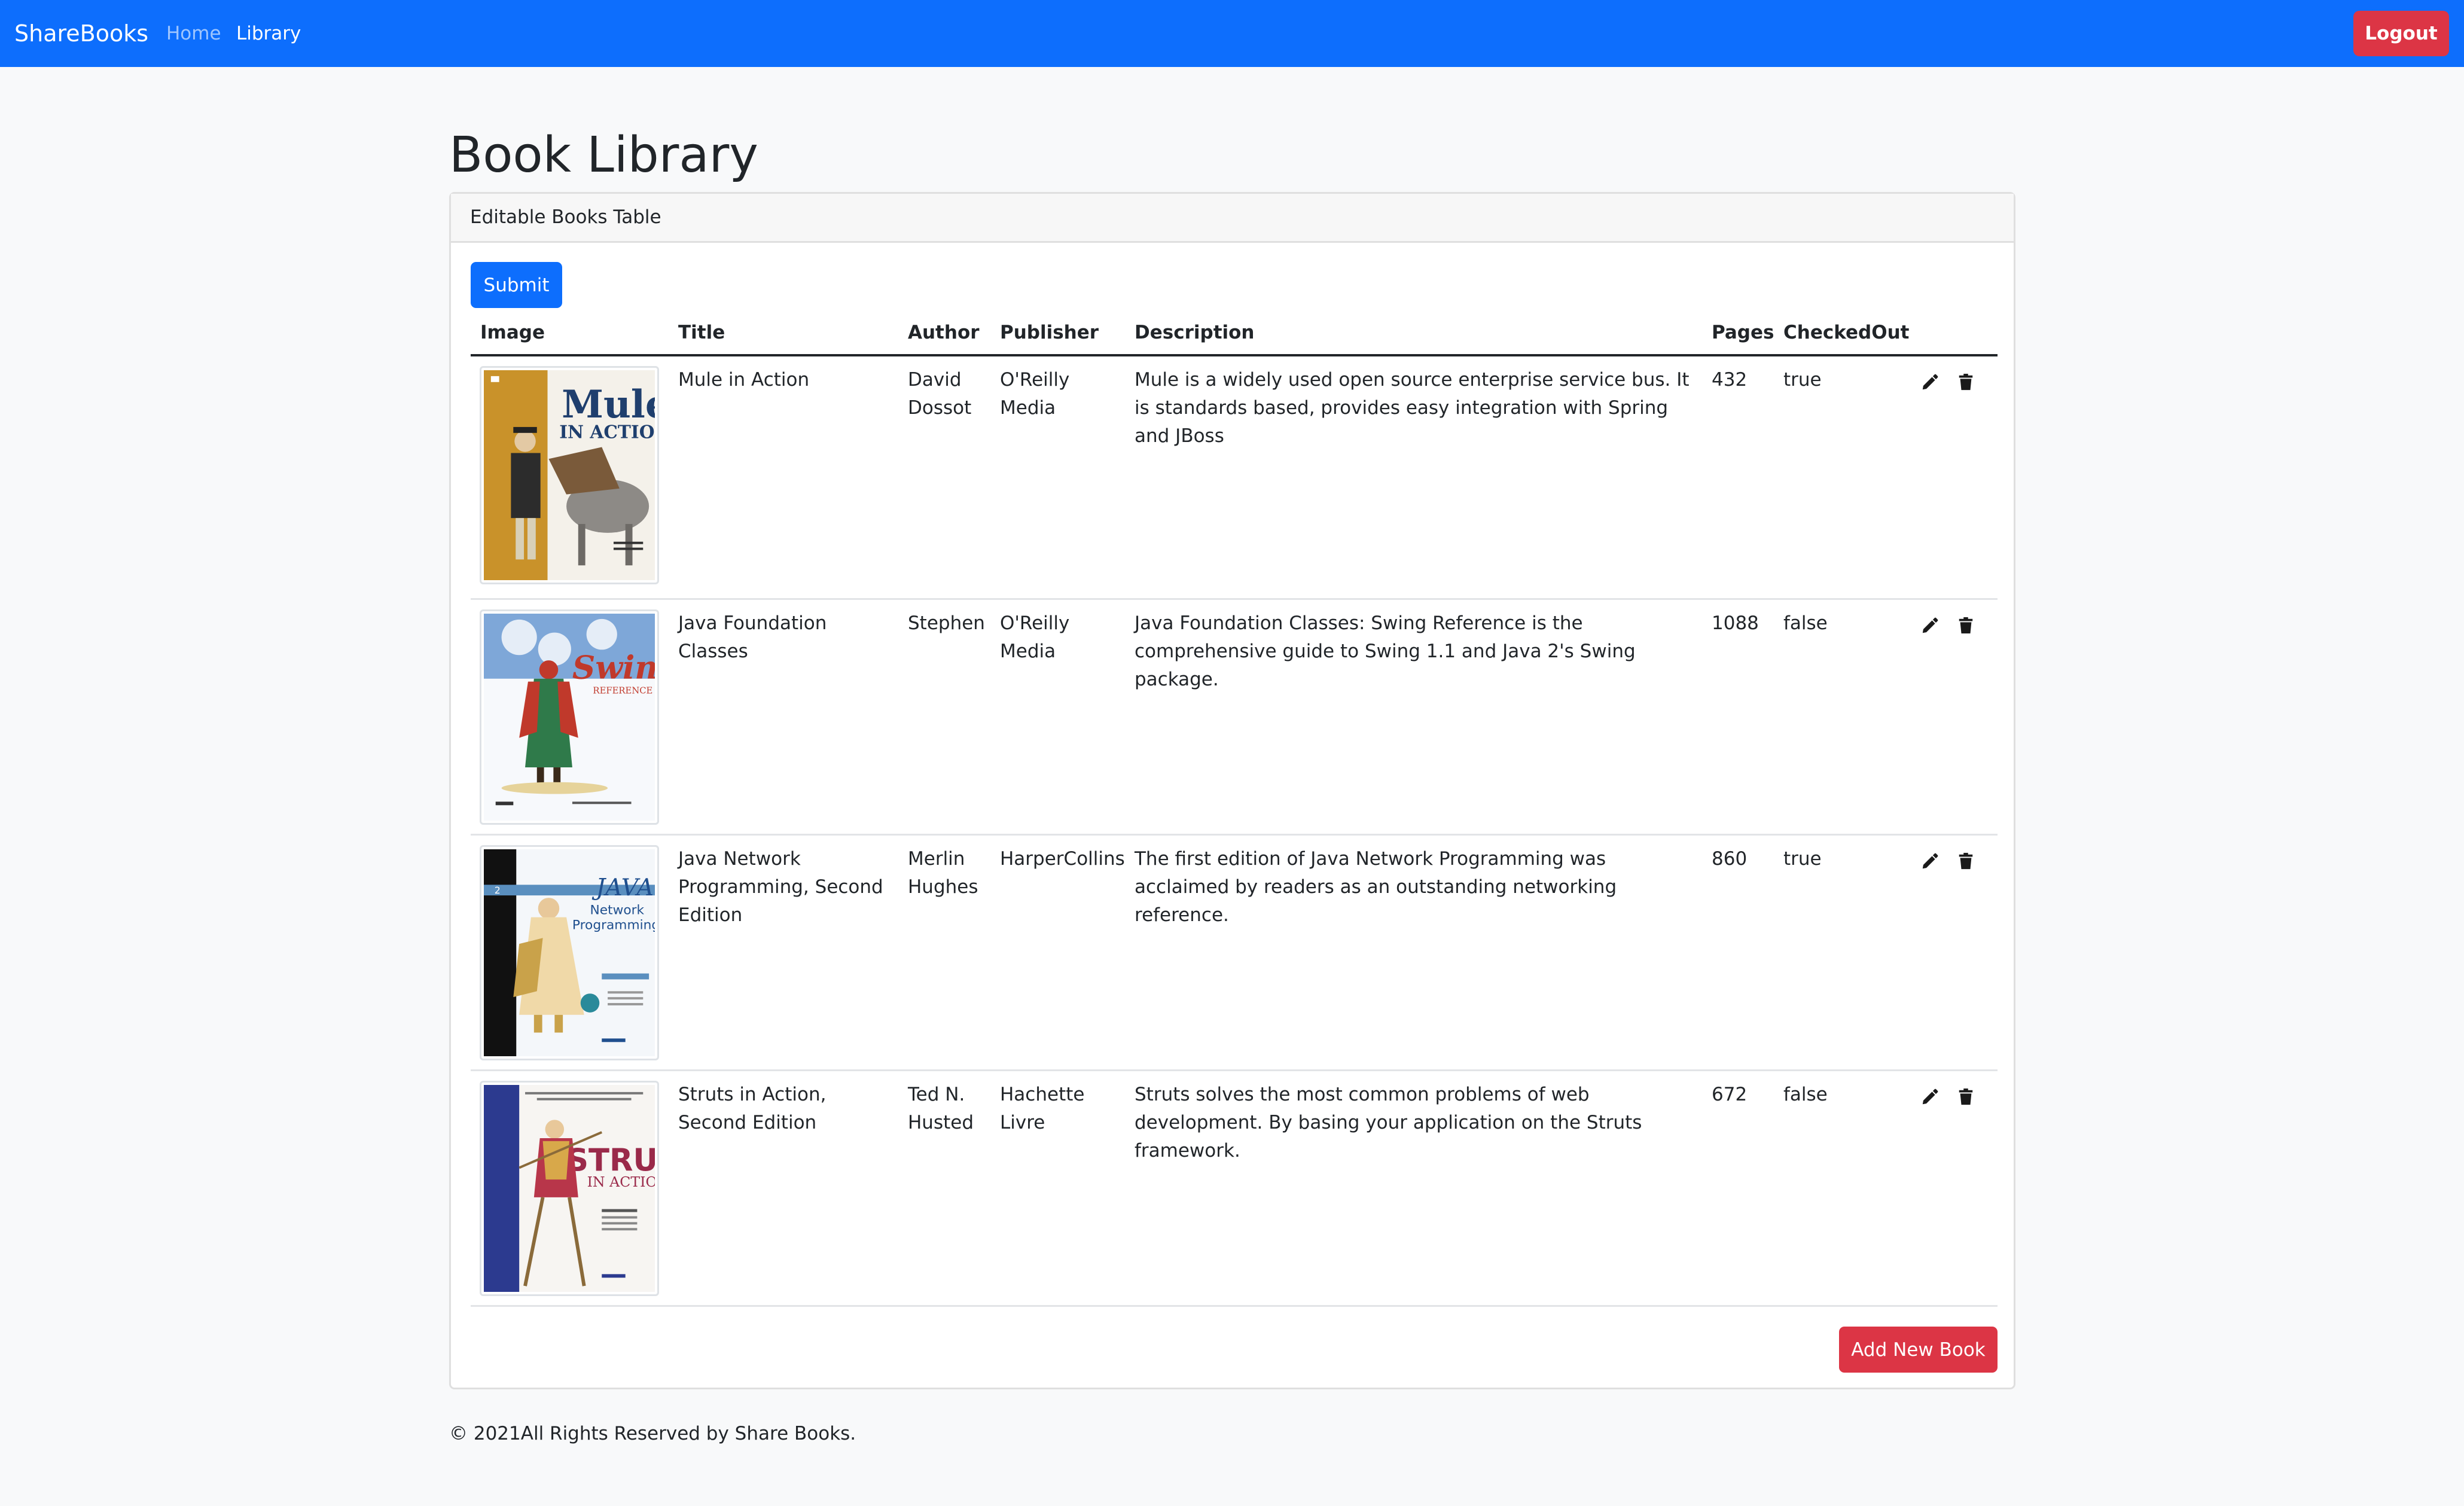 The image size is (2464, 1506). I want to click on nav-link-home: Home, so click(193, 33).